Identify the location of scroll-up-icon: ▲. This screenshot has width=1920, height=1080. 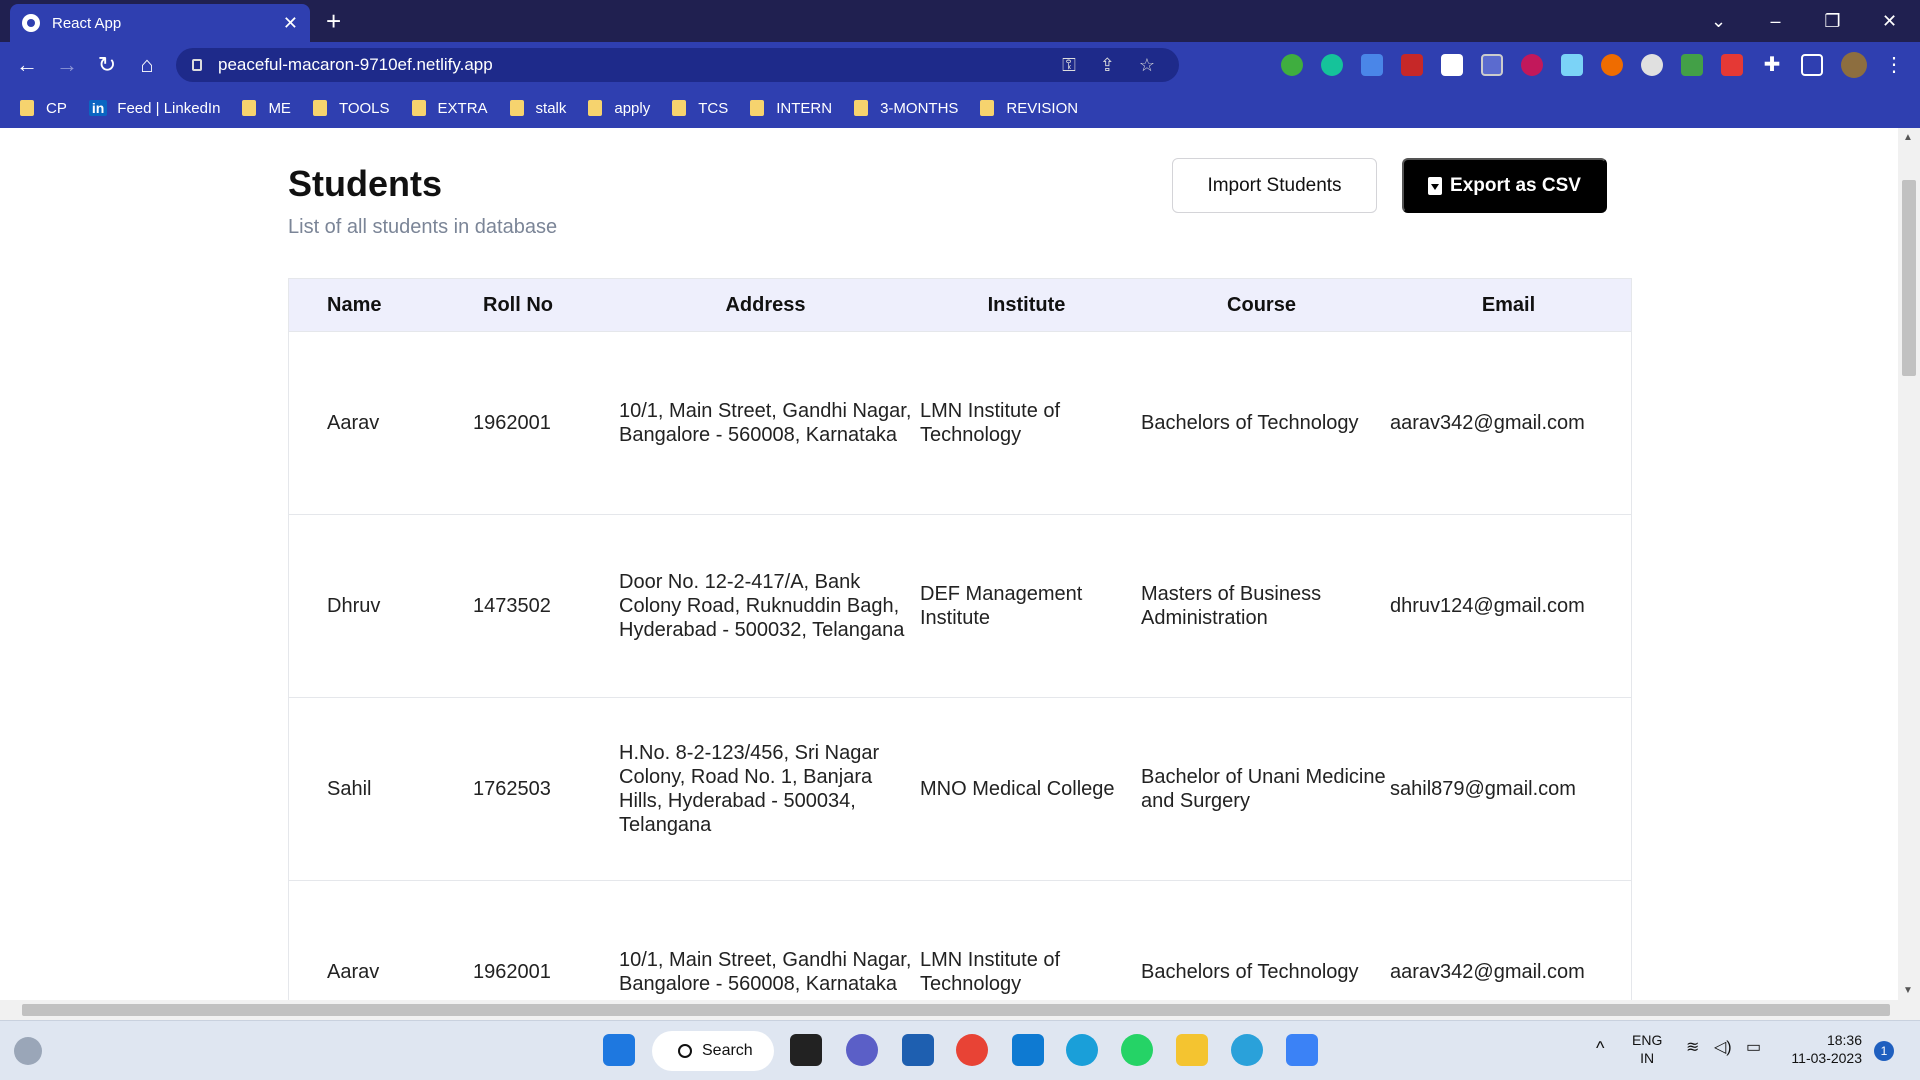
(1908, 137).